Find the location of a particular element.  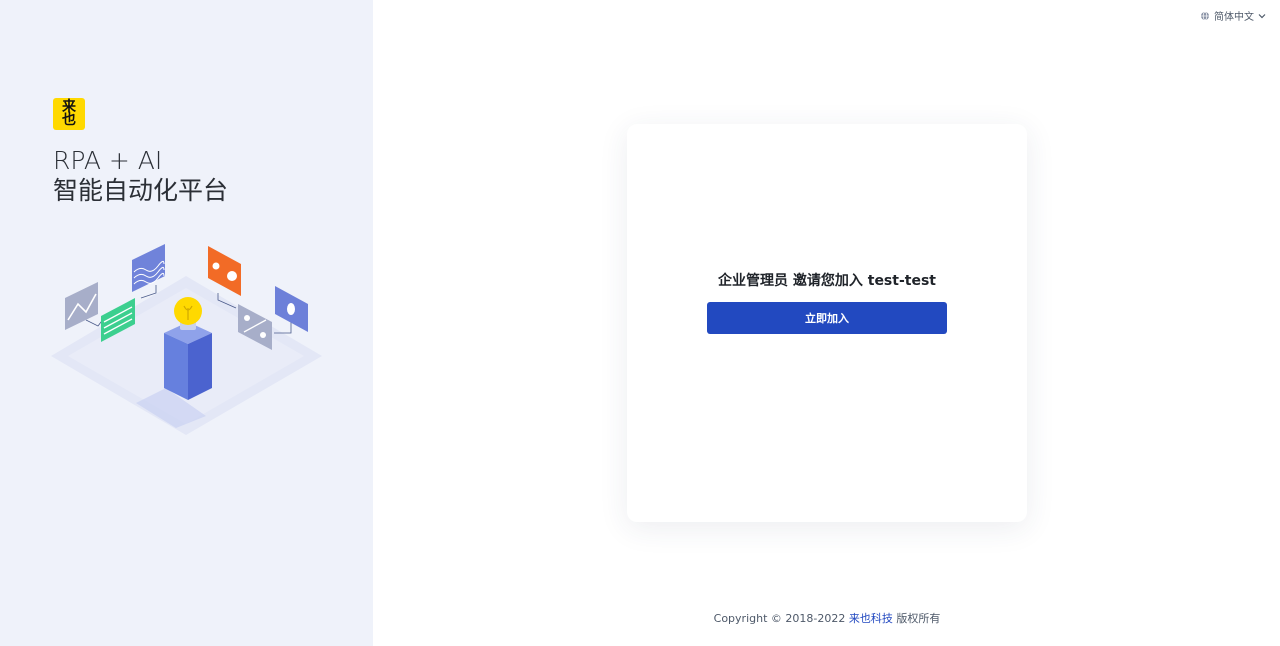

invite-message: 企业管理员 邀请您加入 test-test is located at coordinates (827, 281).